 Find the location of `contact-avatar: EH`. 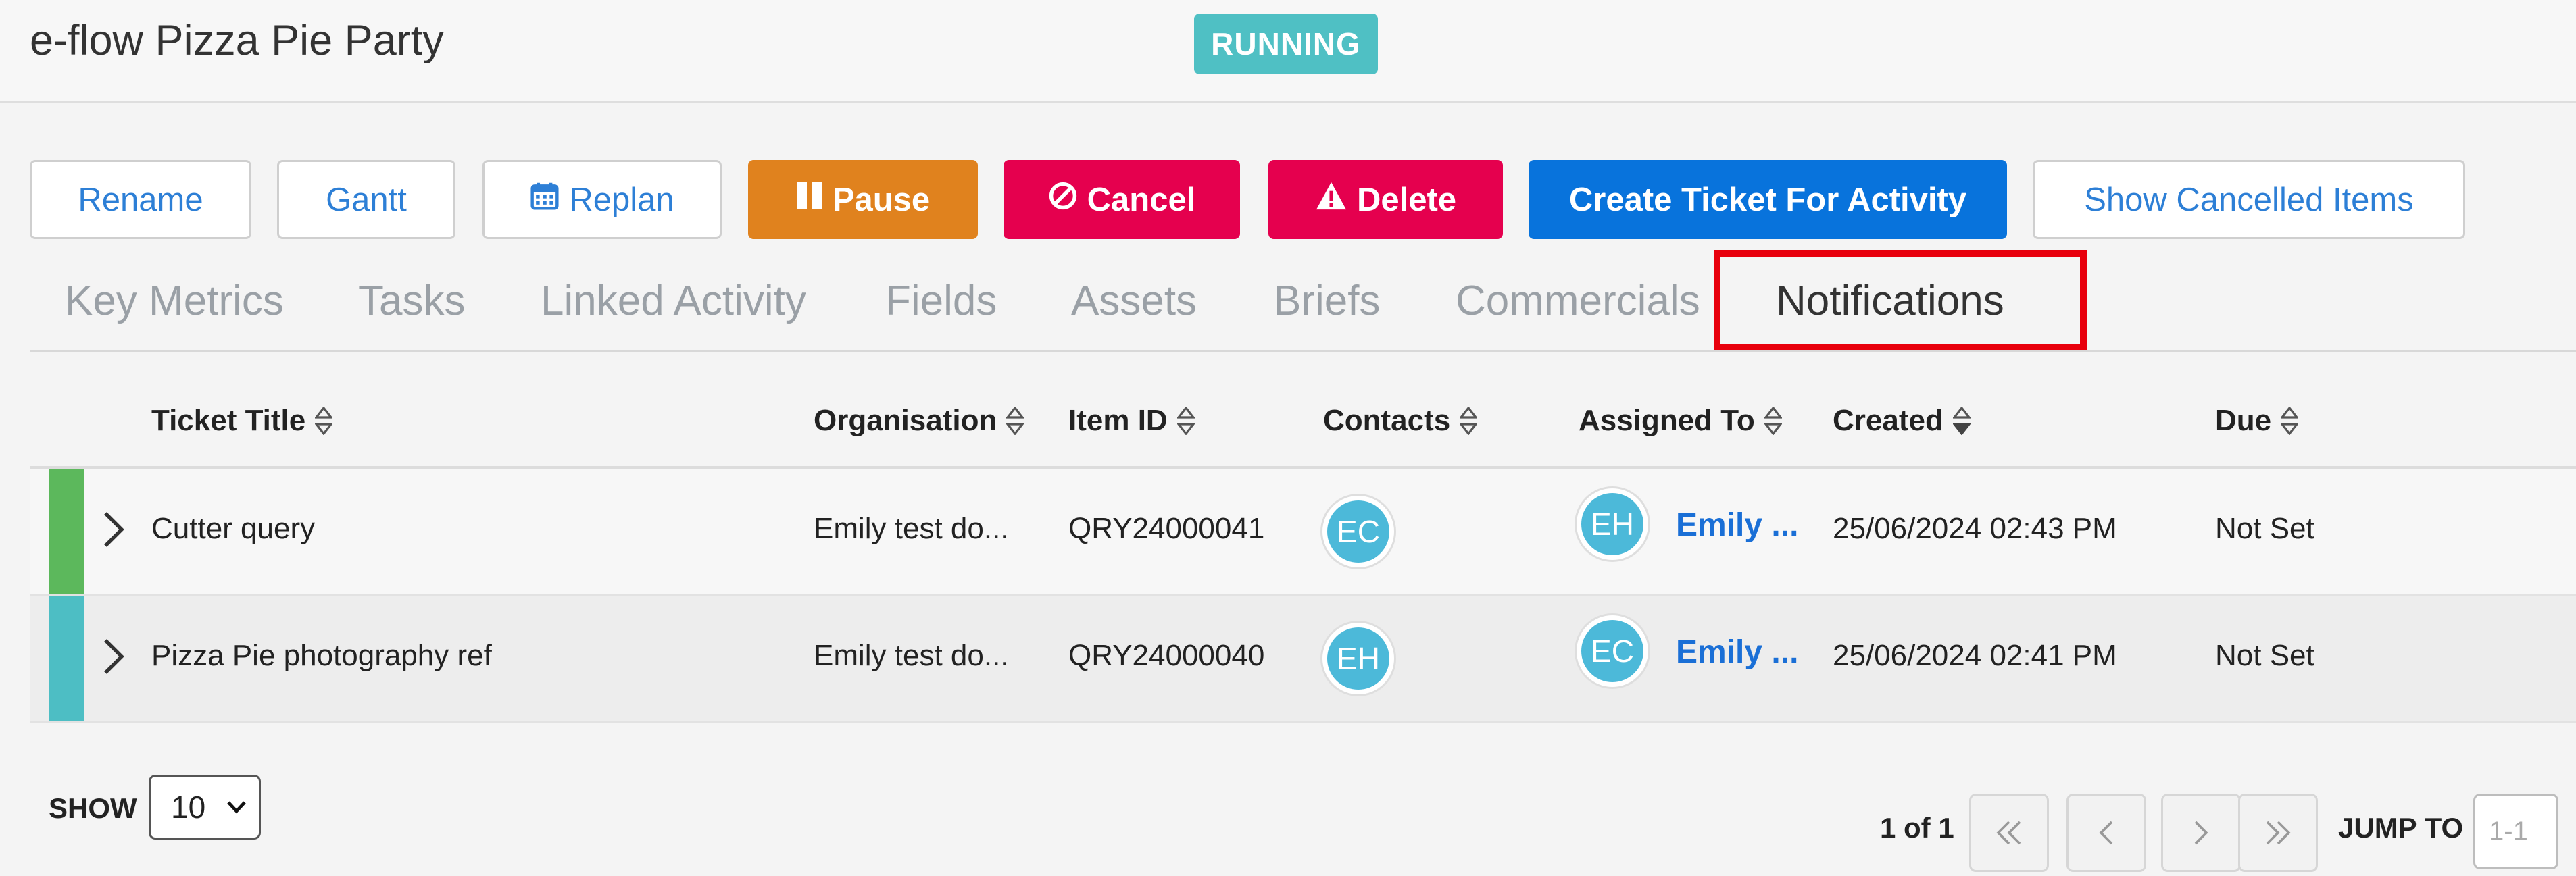

contact-avatar: EH is located at coordinates (1358, 658).